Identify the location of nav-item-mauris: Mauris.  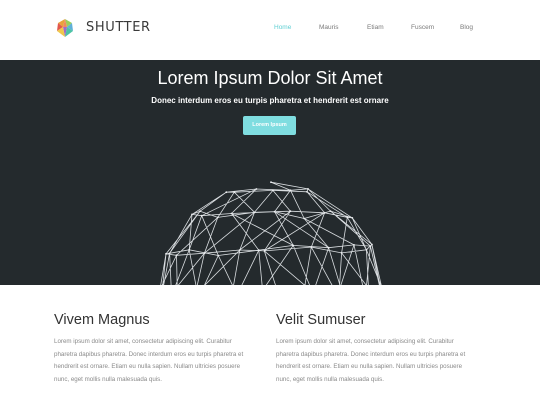
(329, 27).